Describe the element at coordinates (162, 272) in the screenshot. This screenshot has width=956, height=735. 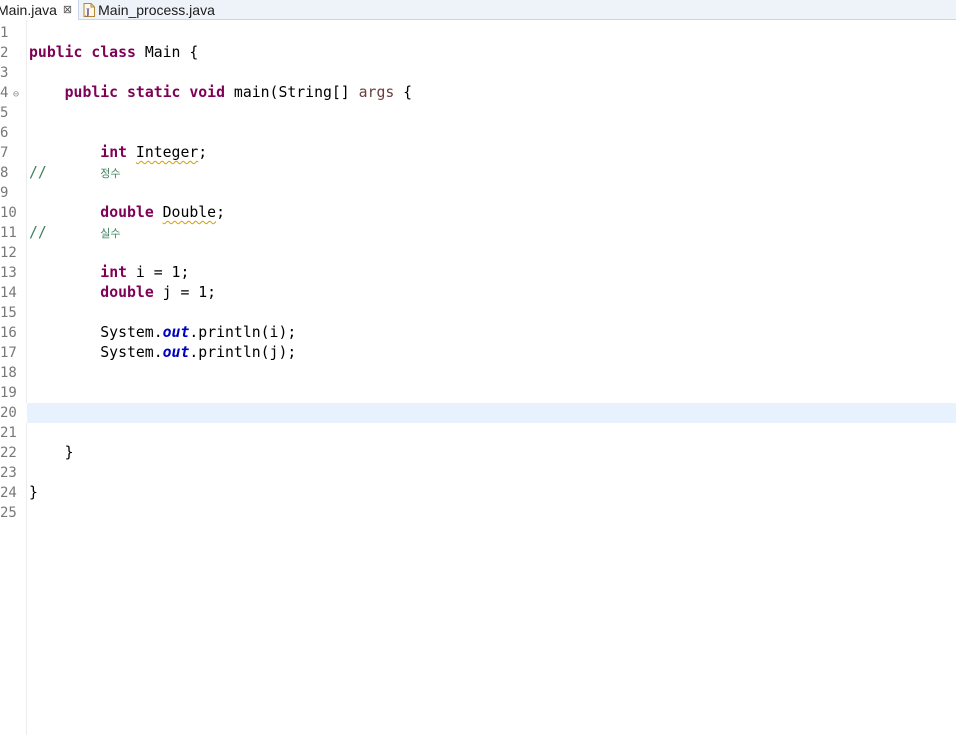
I see `token: i = 1;` at that location.